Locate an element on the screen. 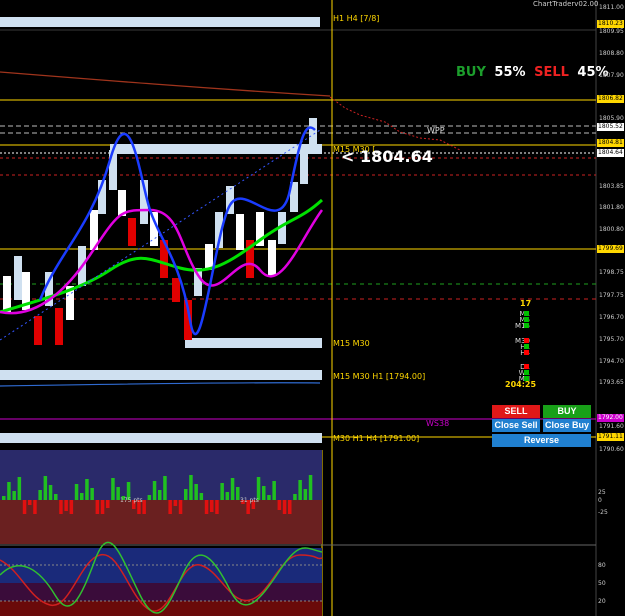 The image size is (625, 616). sell-label: SELL is located at coordinates (551, 72).